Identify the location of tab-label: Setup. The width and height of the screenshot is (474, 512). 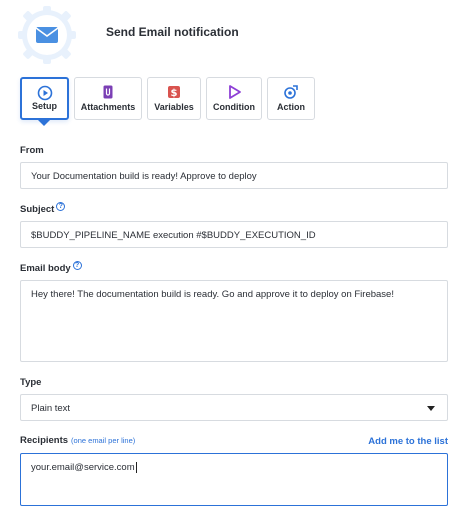
(44, 106).